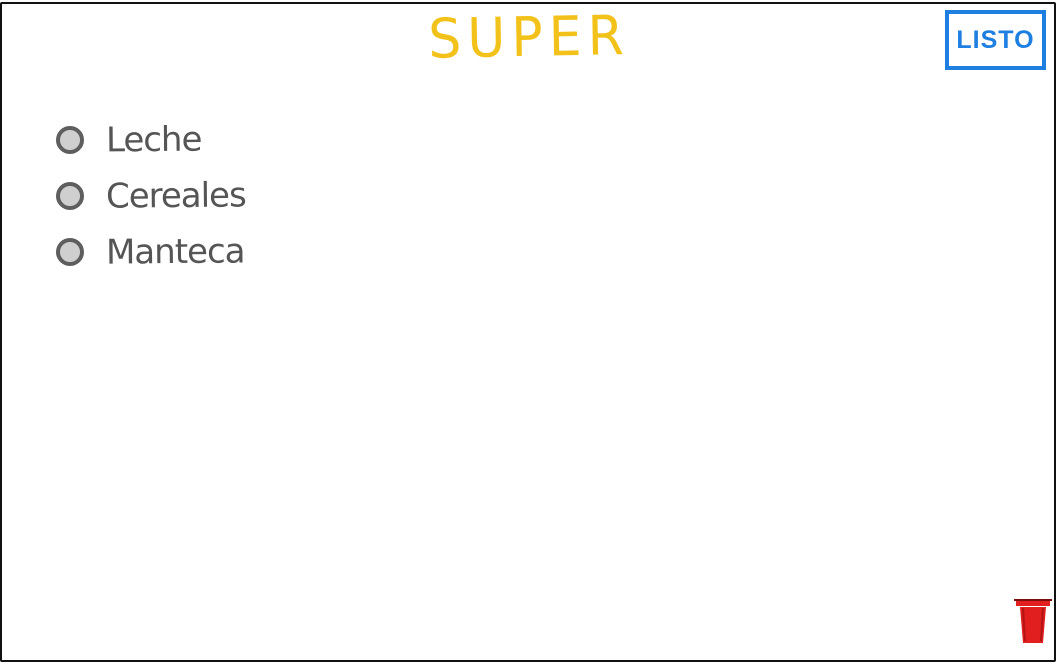  I want to click on list-item-label: Manteca, so click(175, 252).